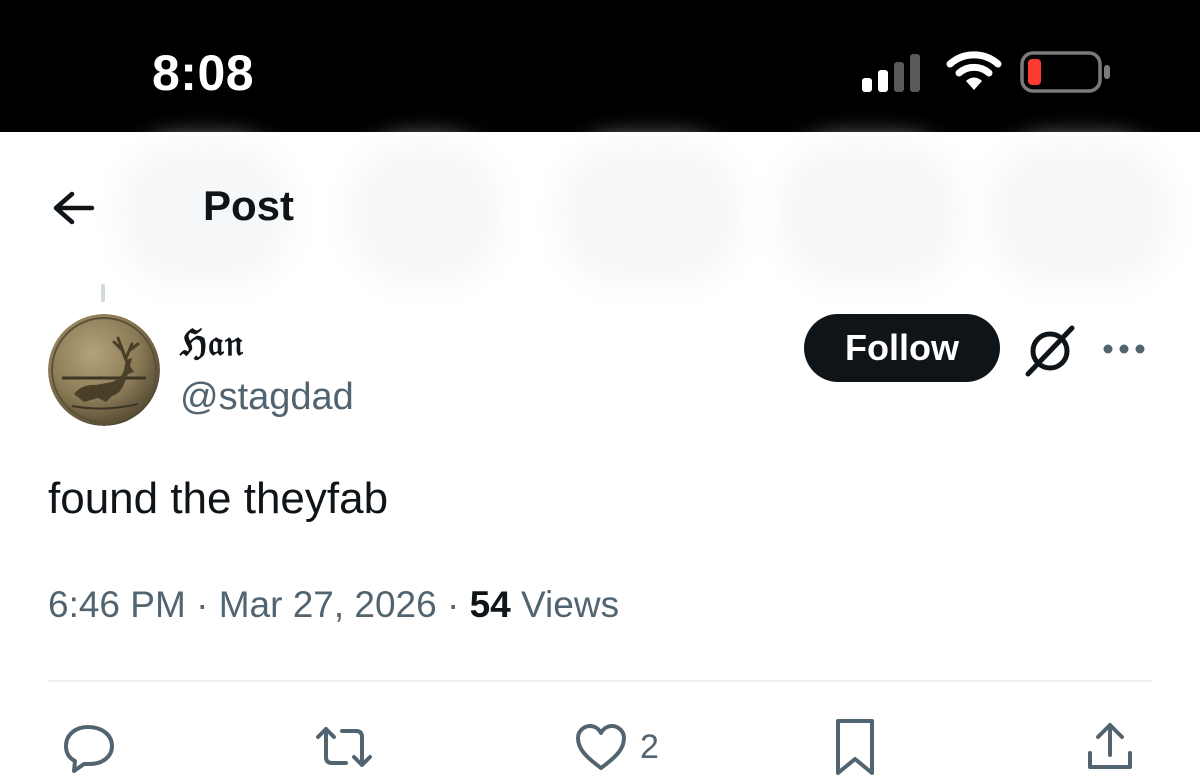 The height and width of the screenshot is (778, 1200). Describe the element at coordinates (490, 604) in the screenshot. I see `views-count: 54` at that location.